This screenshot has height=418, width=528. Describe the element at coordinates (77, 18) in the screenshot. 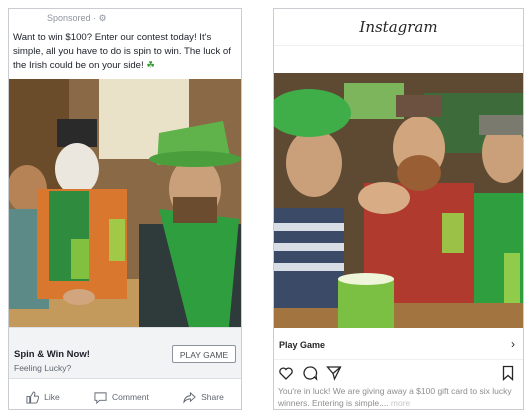

I see `sponsored-label: Sponsored · ⚙` at that location.